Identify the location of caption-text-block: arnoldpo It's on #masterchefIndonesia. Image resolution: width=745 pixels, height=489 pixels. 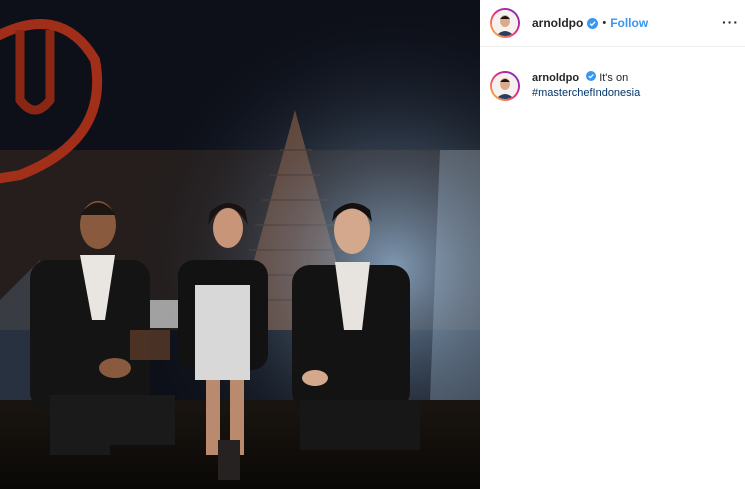
(586, 86).